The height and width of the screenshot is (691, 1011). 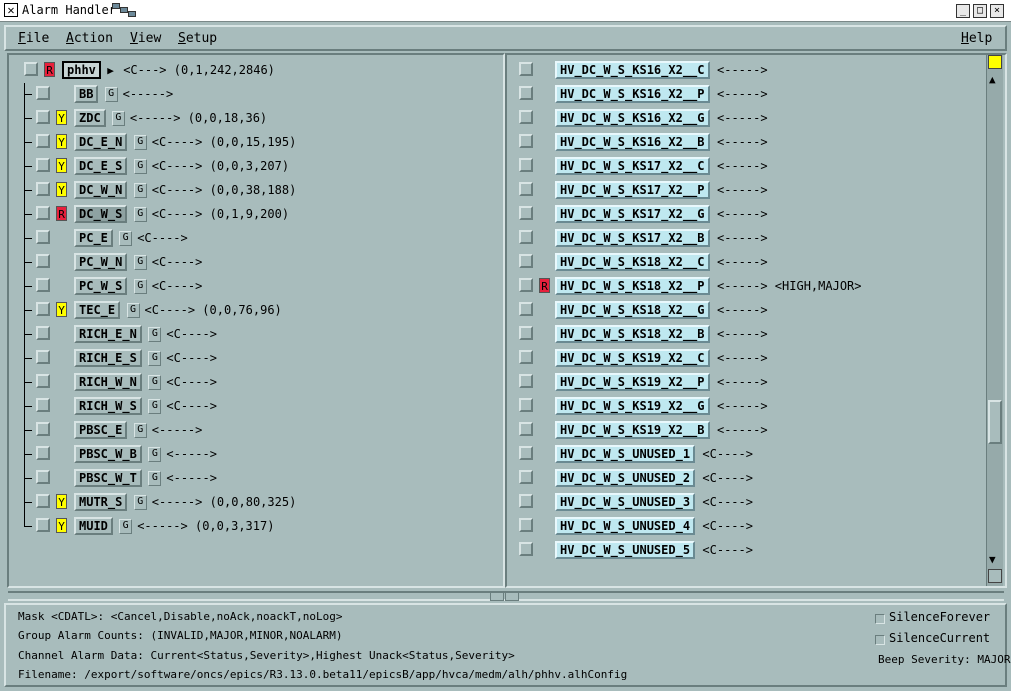 What do you see at coordinates (101, 190) in the screenshot?
I see `group-name-button: DC_W_N` at bounding box center [101, 190].